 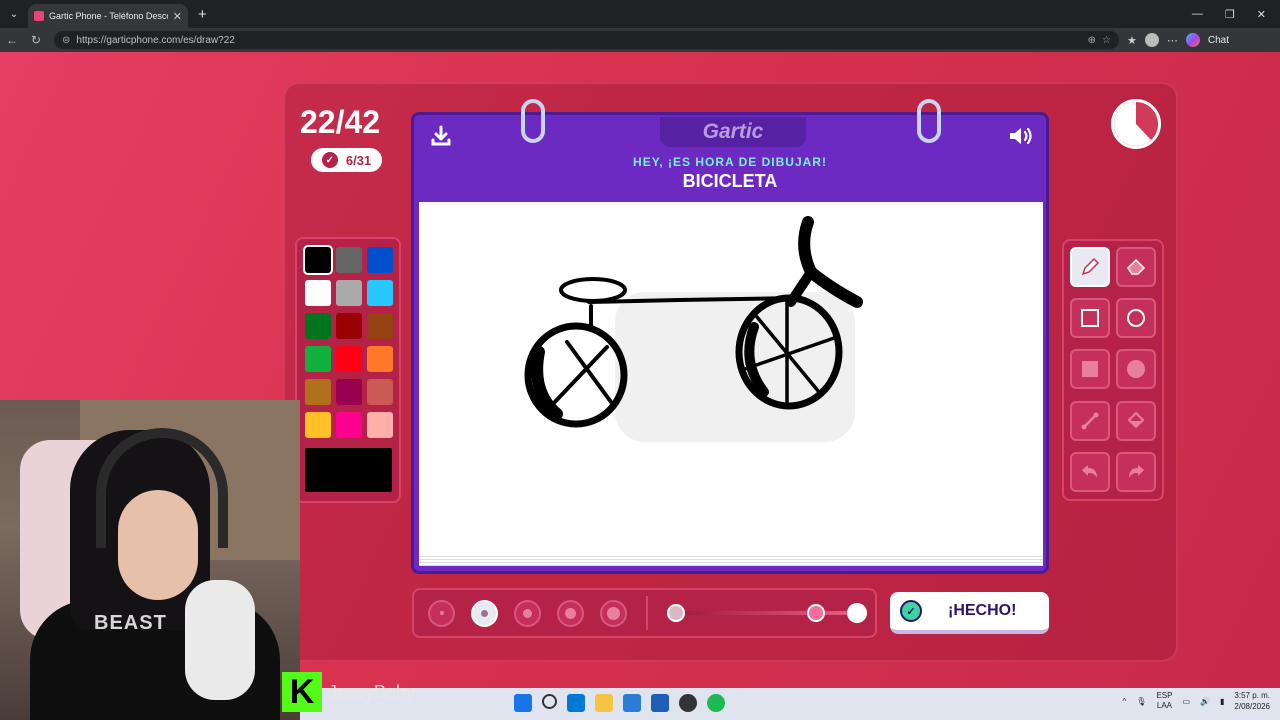 What do you see at coordinates (1132, 40) in the screenshot?
I see `favorites-icon: ★` at bounding box center [1132, 40].